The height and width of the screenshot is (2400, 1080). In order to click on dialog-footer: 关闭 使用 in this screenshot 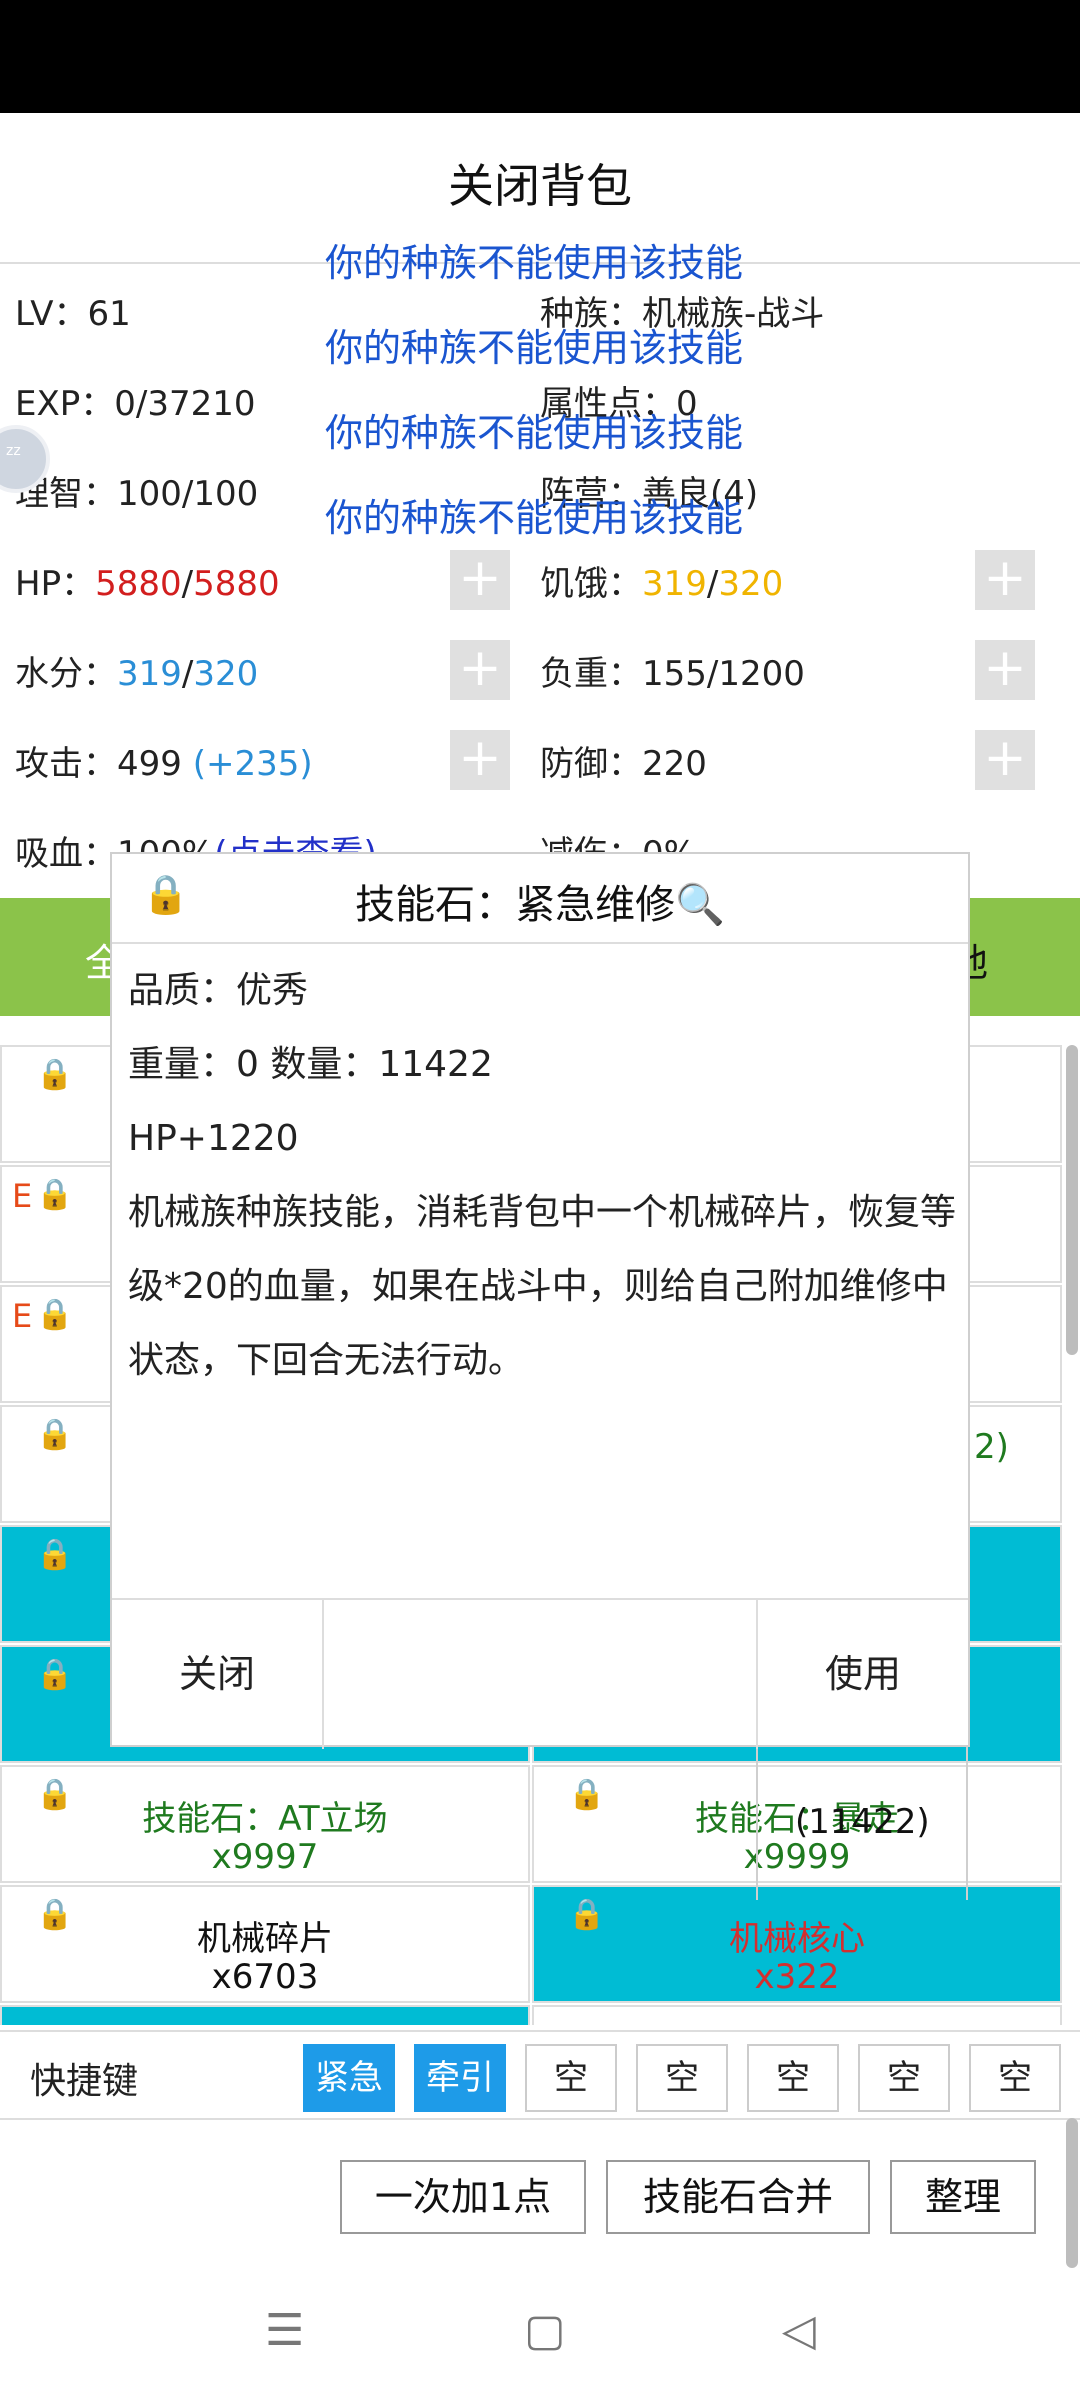, I will do `click(540, 1673)`.